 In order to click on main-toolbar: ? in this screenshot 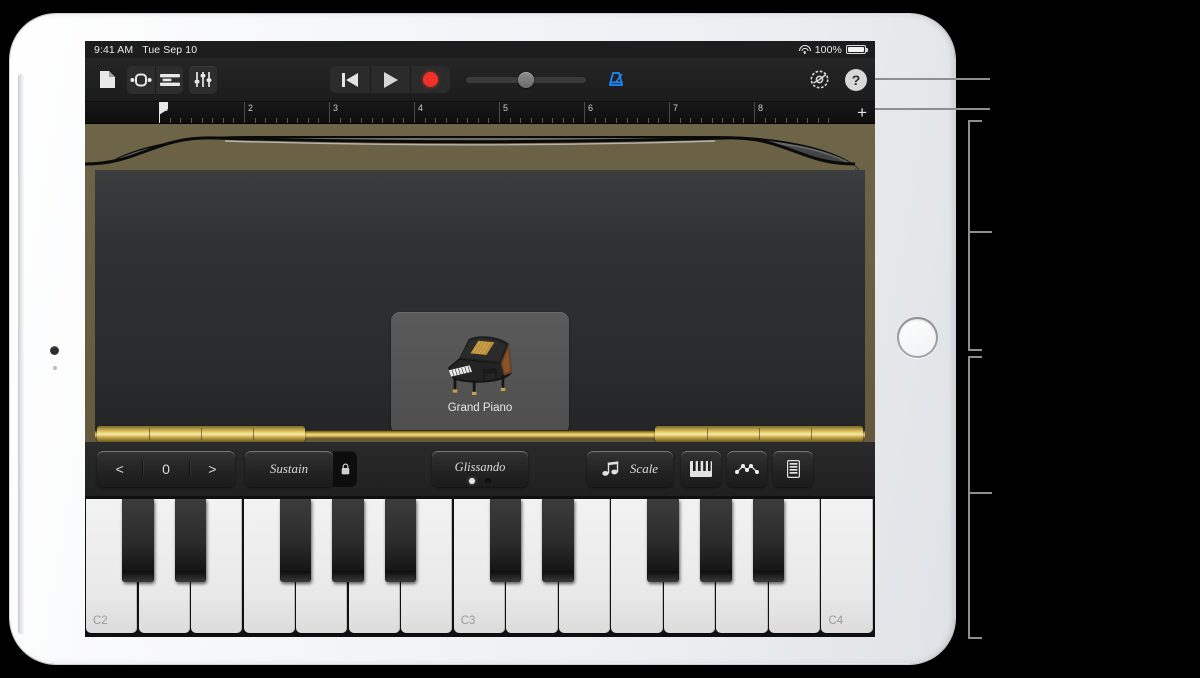, I will do `click(480, 80)`.